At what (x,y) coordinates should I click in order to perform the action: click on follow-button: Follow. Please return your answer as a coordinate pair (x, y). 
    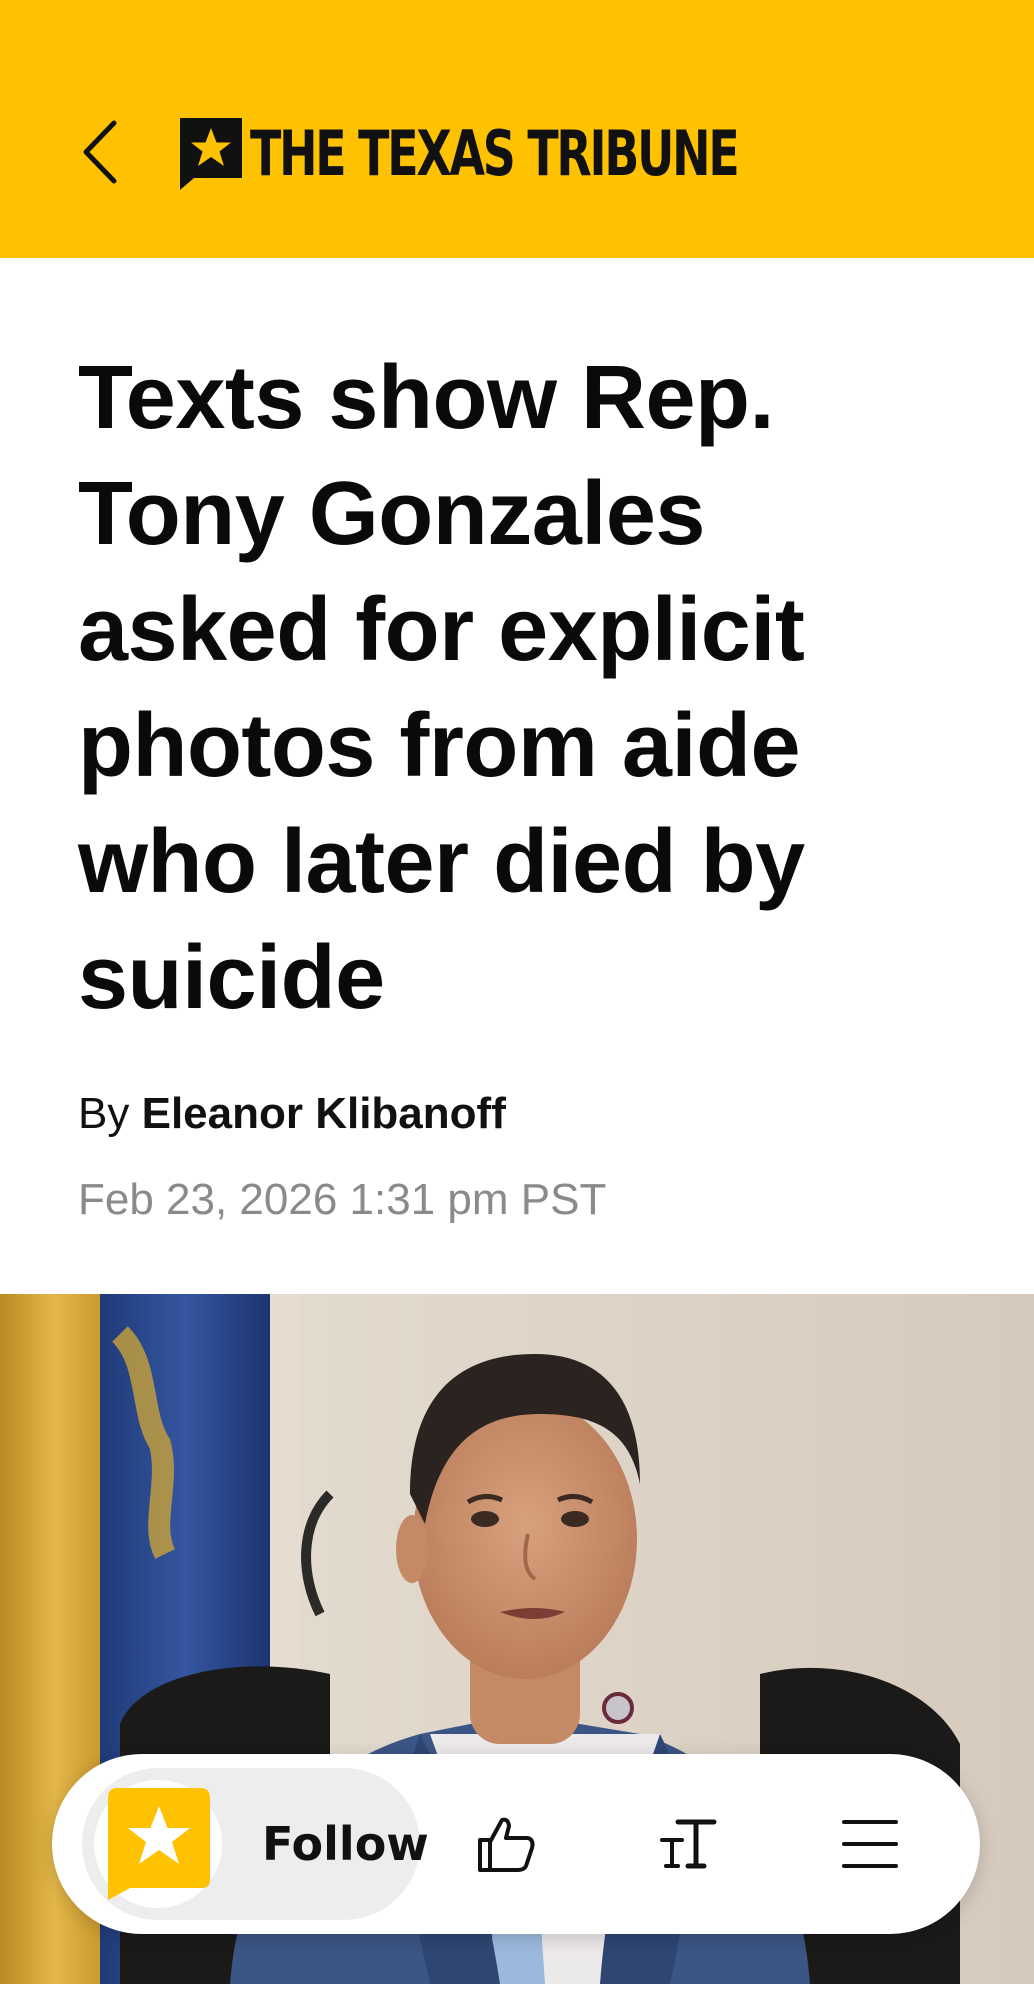
    Looking at the image, I should click on (255, 1844).